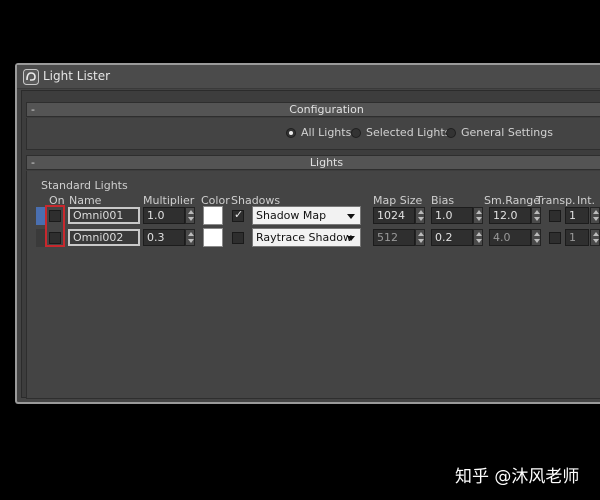 The image size is (600, 500). Describe the element at coordinates (512, 200) in the screenshot. I see `col-sm-range: Sm.Range` at that location.